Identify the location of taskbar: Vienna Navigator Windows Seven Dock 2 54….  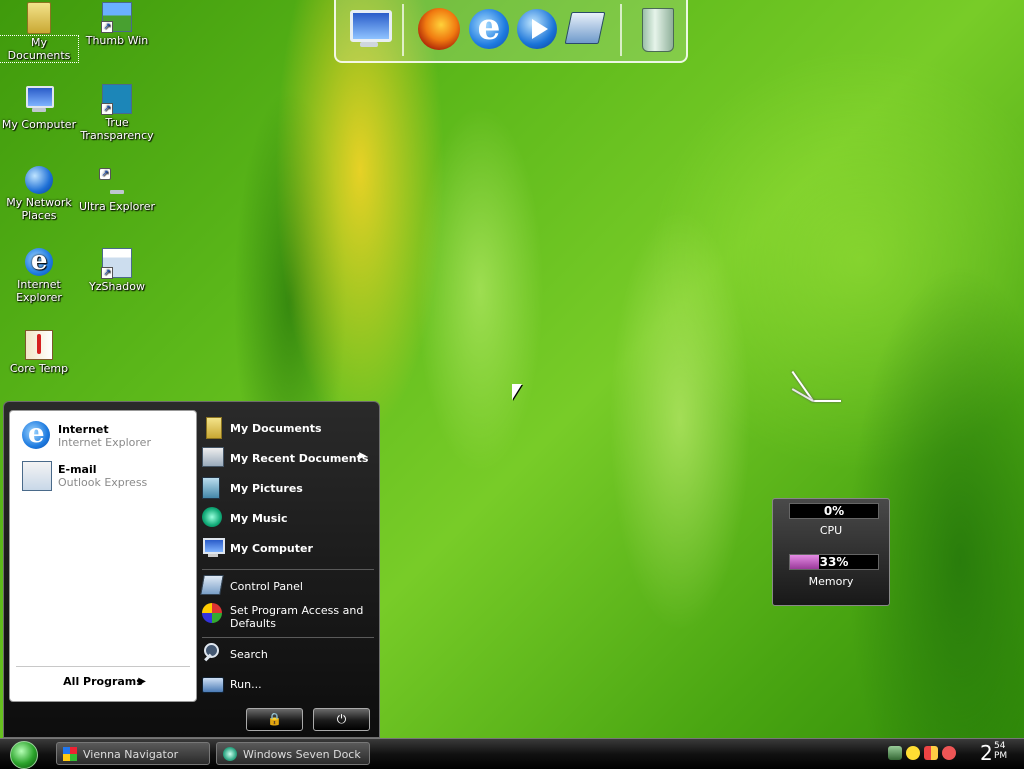
(512, 753).